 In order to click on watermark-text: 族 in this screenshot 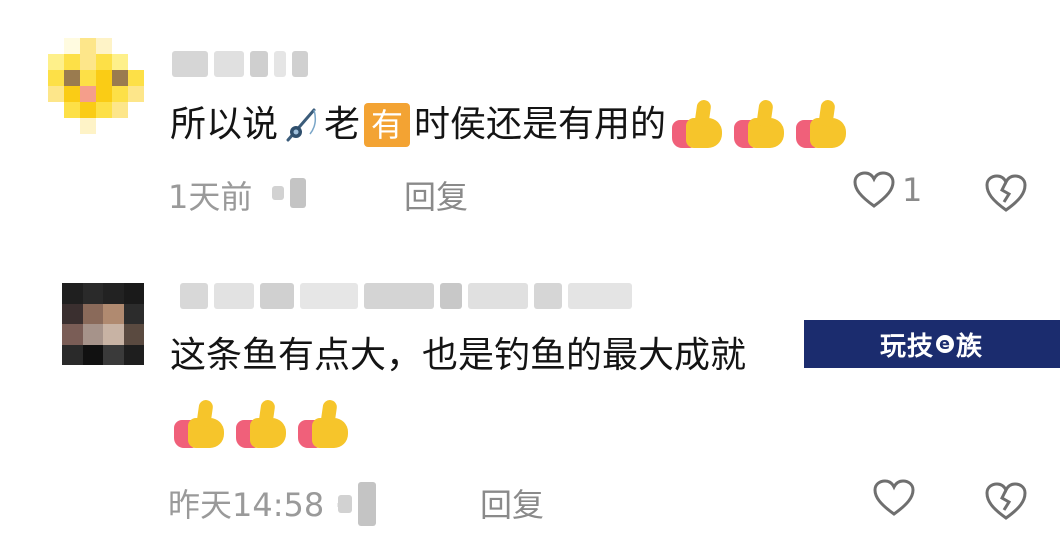, I will do `click(970, 346)`.